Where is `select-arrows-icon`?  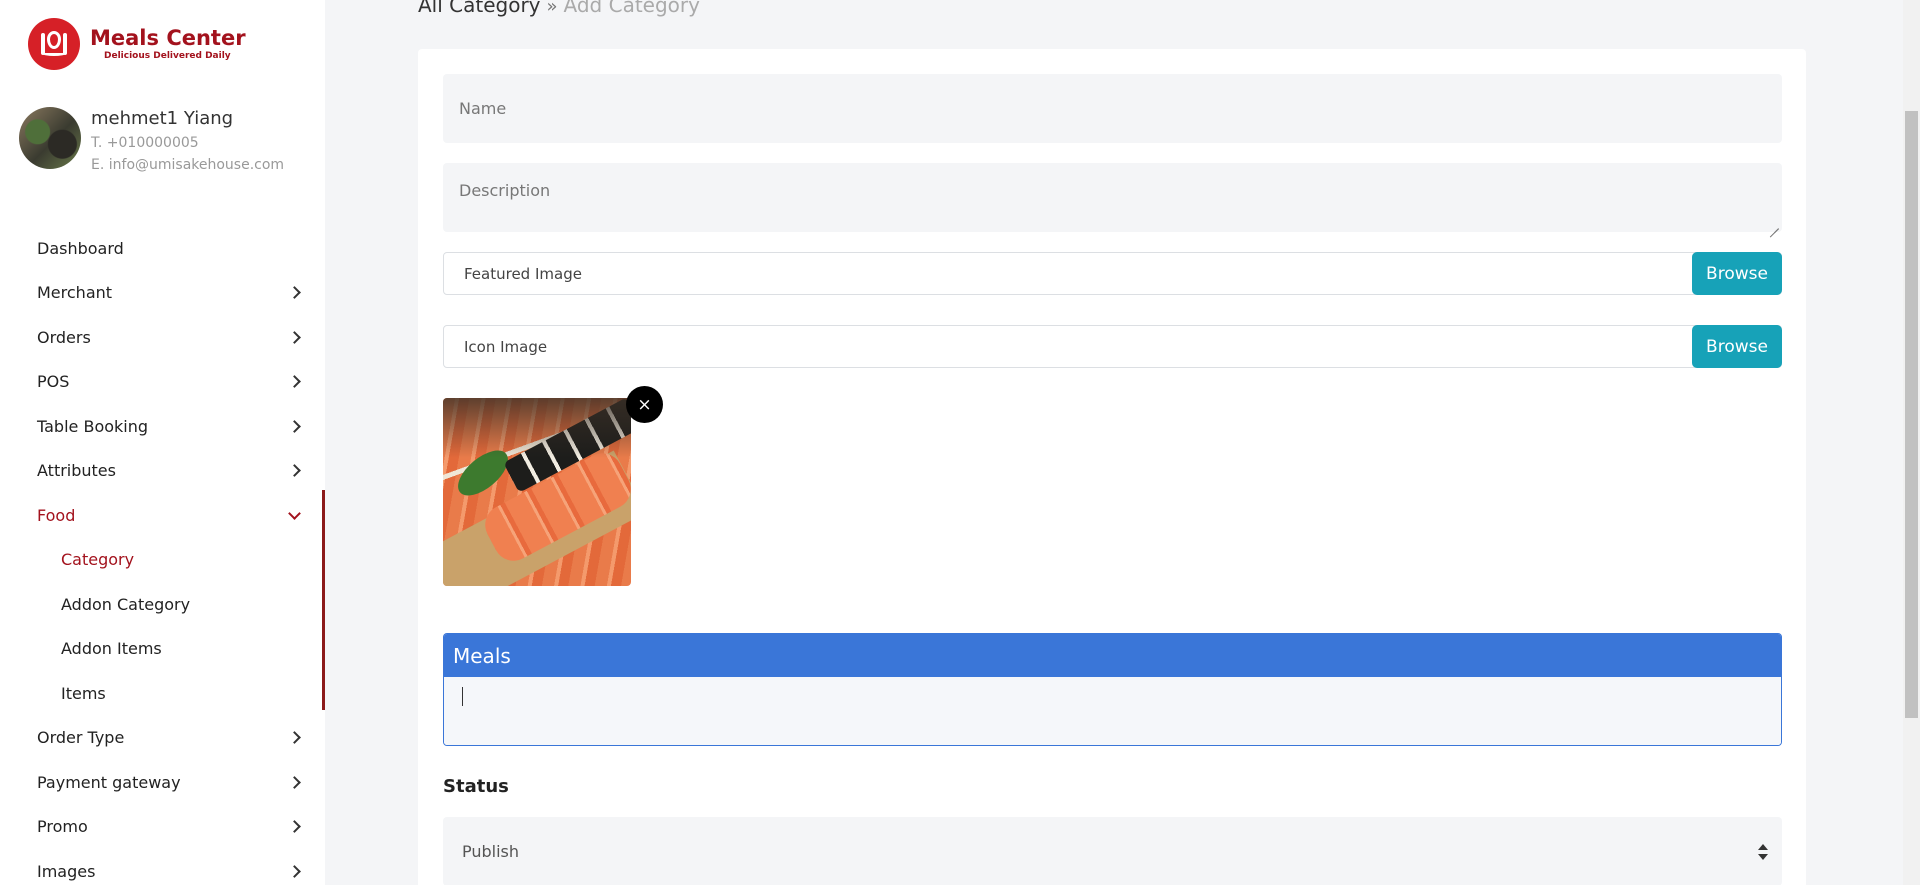 select-arrows-icon is located at coordinates (1763, 852).